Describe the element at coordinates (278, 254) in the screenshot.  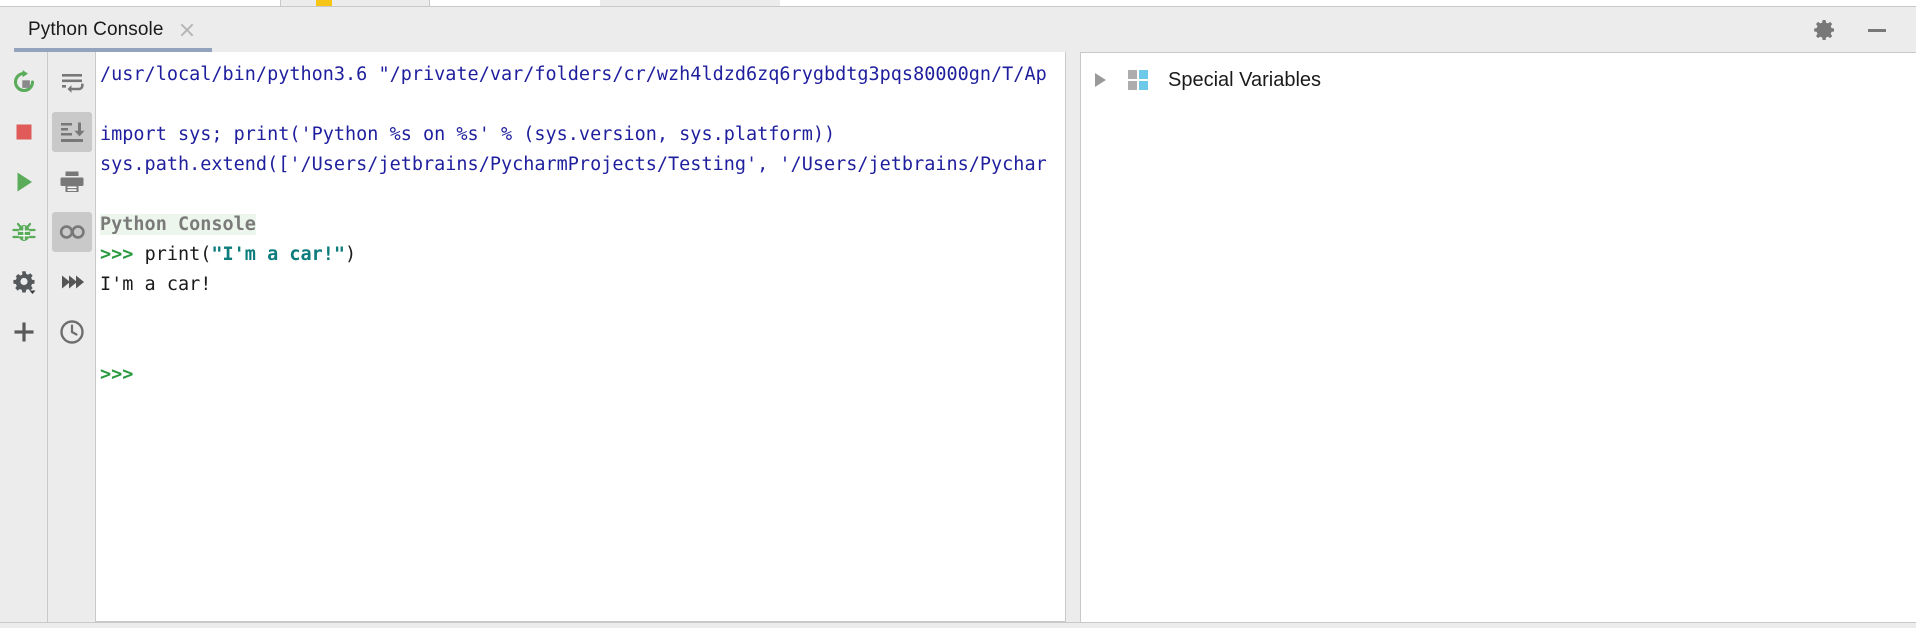
I see `console-segment-string: "I'm a car!"` at that location.